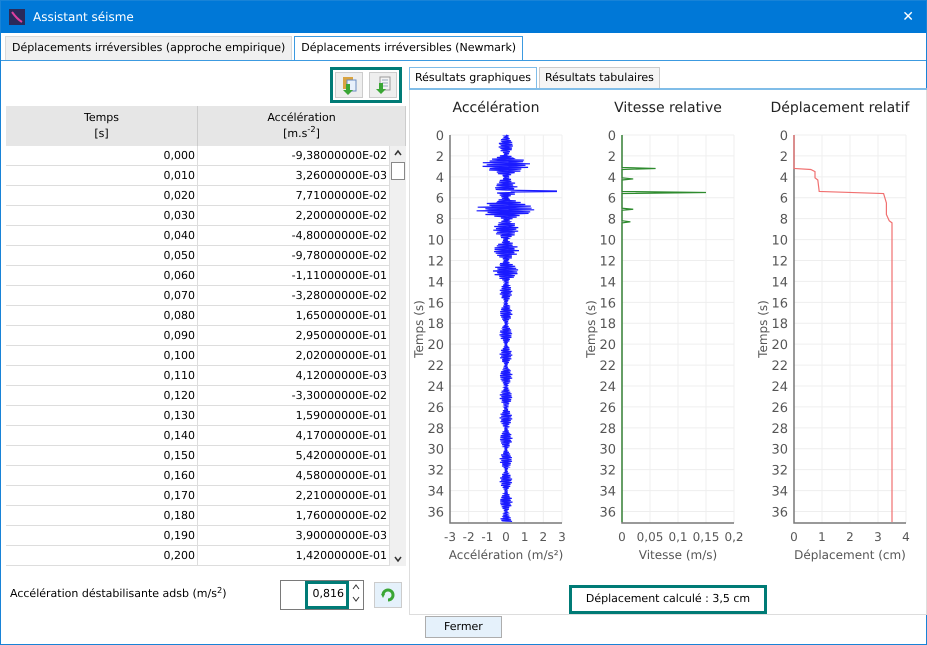 This screenshot has height=645, width=927. I want to click on table-cell: 4,12000000E-03, so click(294, 376).